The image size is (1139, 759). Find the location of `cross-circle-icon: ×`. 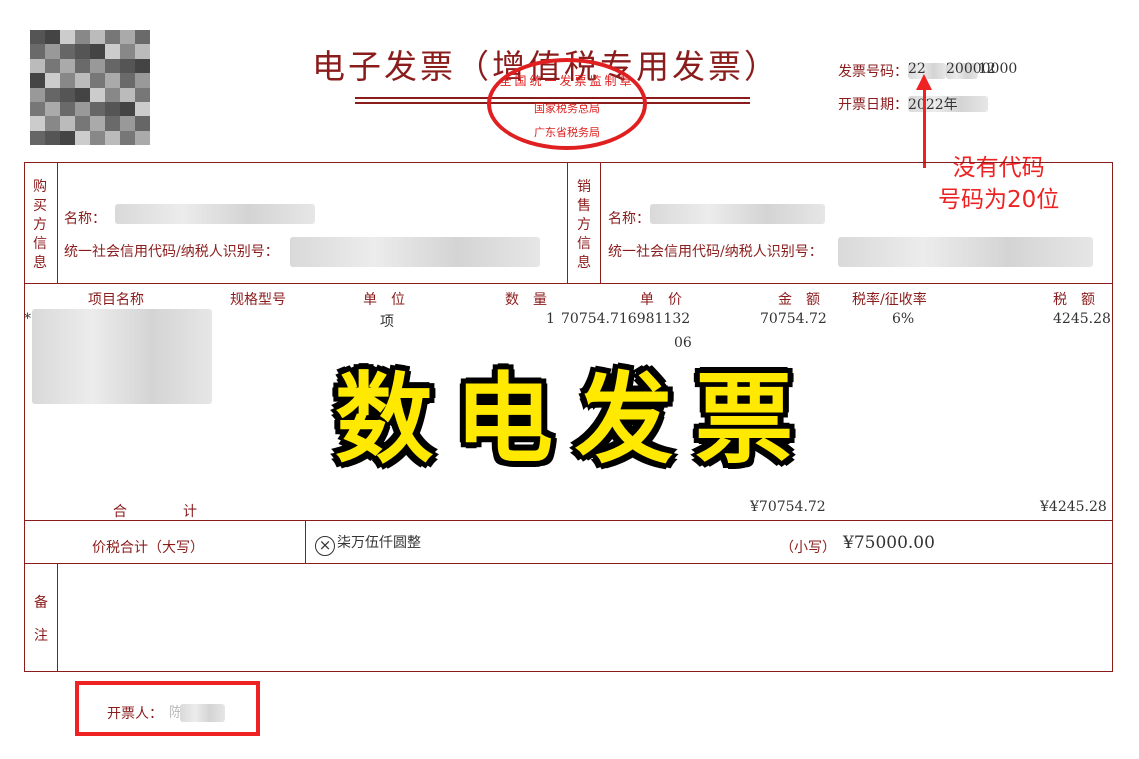

cross-circle-icon: × is located at coordinates (325, 546).